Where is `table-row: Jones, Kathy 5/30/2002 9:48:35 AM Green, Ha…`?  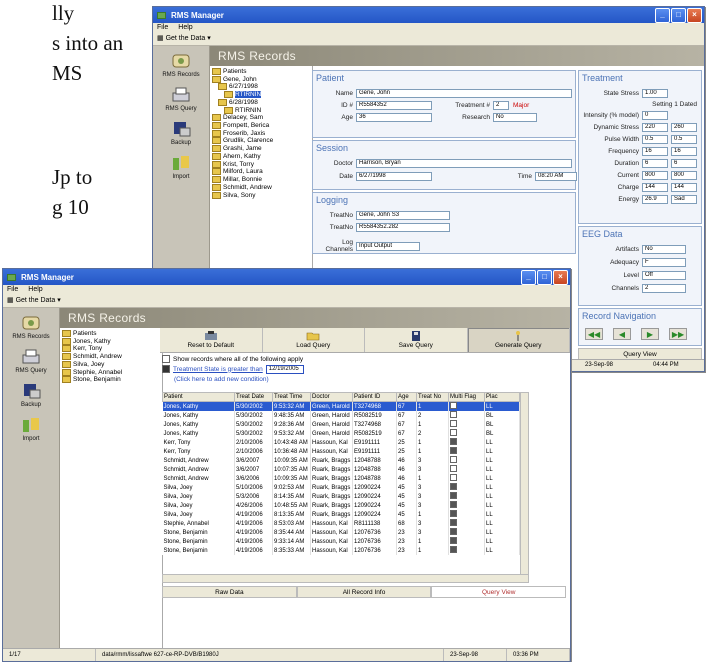
table-row: Jones, Kathy 5/30/2002 9:48:35 AM Green, Ha… is located at coordinates (341, 415).